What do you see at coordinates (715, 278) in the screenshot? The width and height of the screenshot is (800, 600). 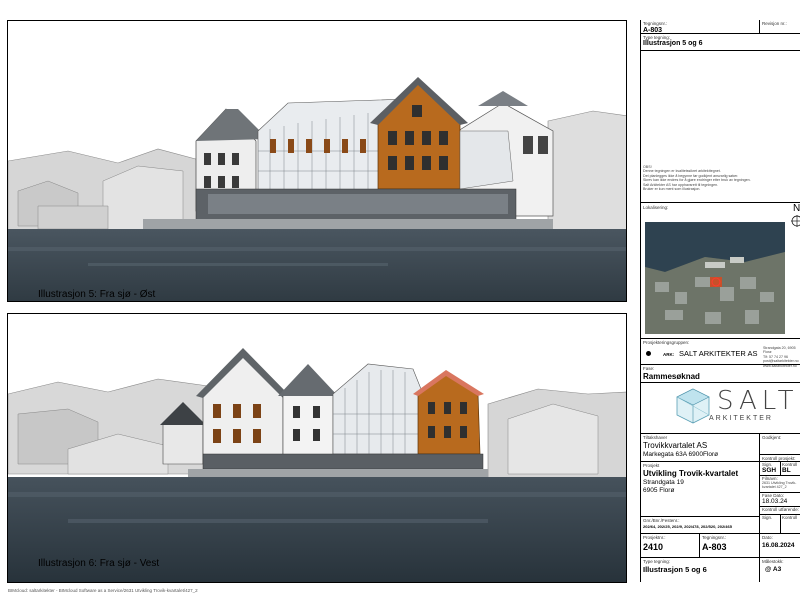 I see `location-aerial-map` at bounding box center [715, 278].